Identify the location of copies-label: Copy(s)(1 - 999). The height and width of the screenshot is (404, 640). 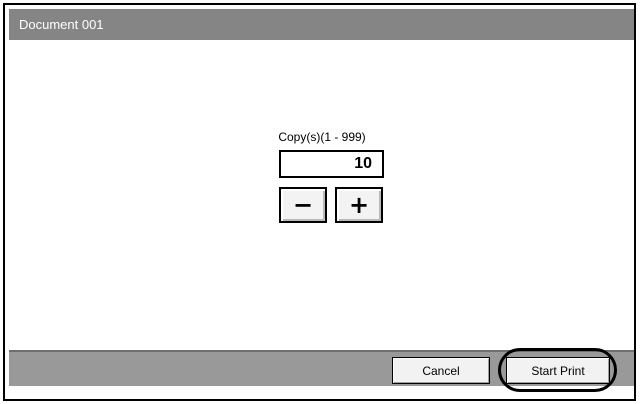
(322, 137).